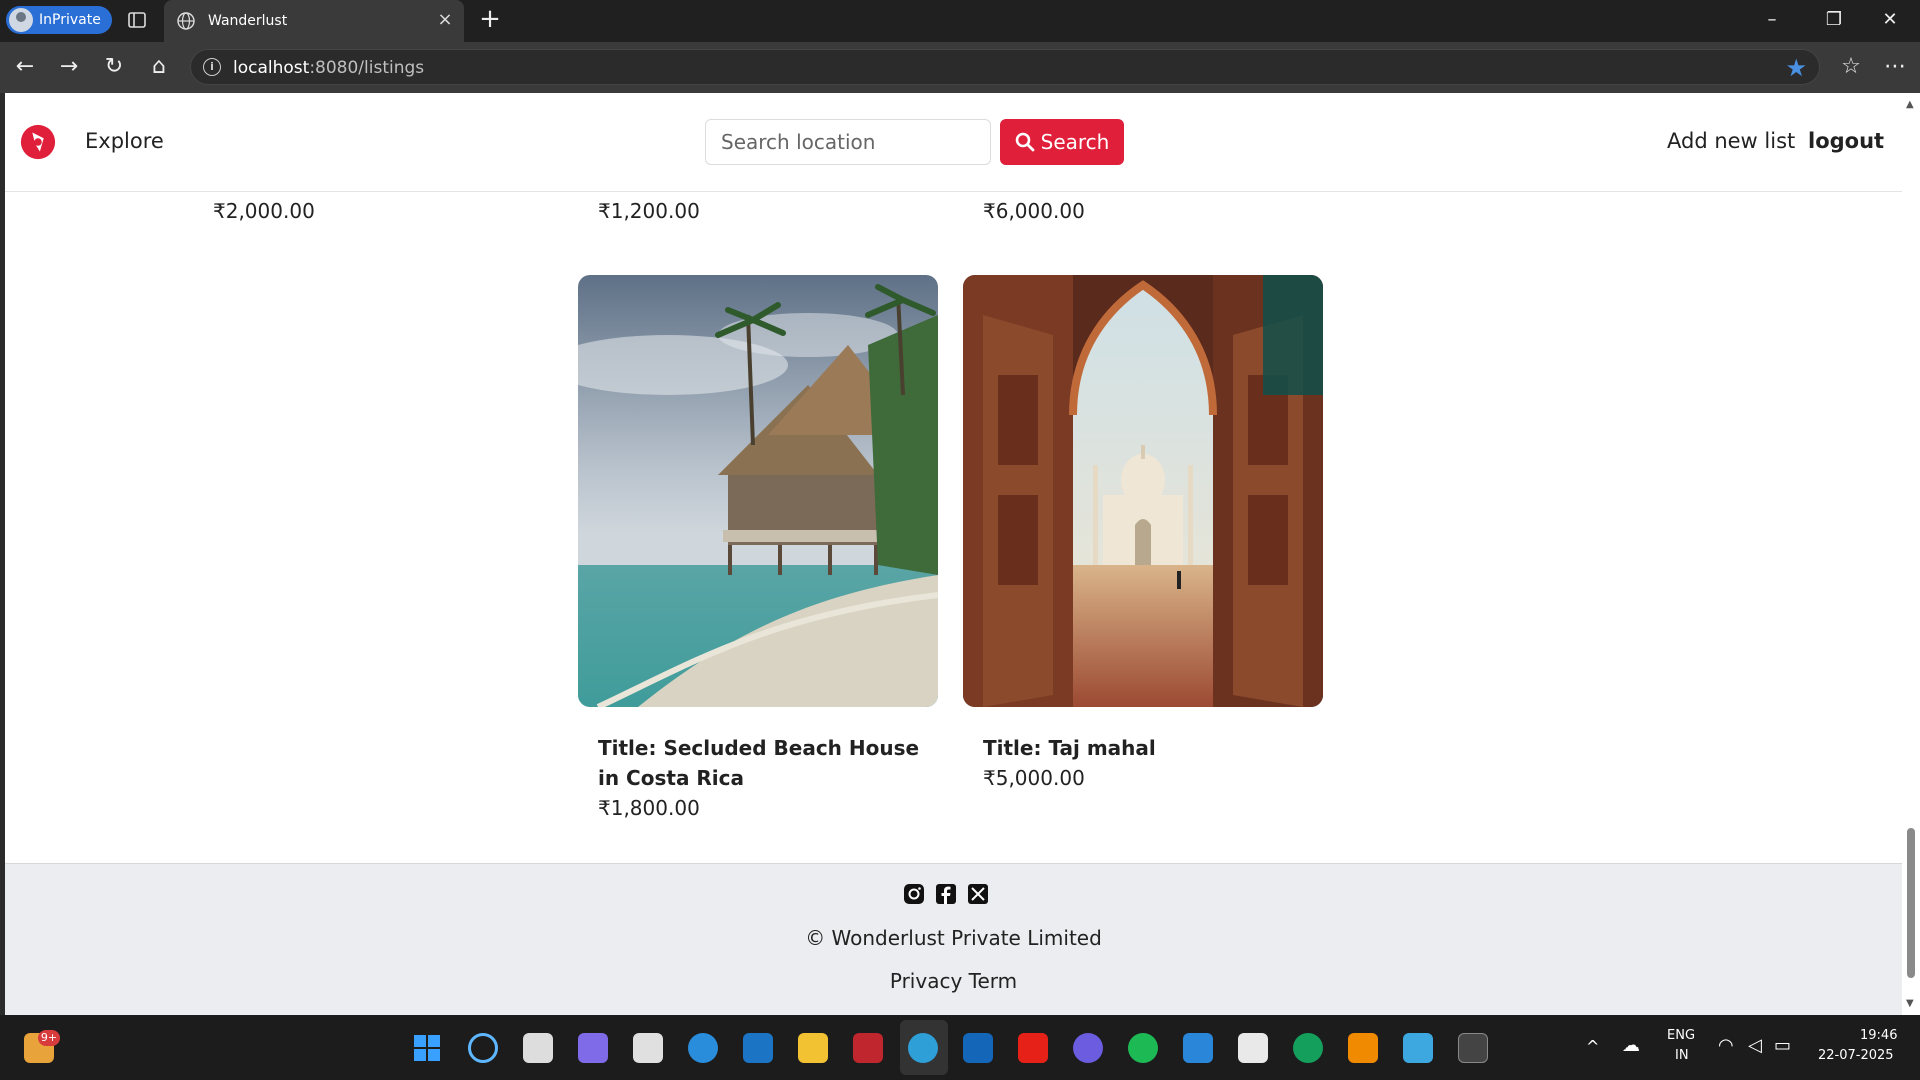 The image size is (1920, 1080). I want to click on search-location-input, so click(848, 142).